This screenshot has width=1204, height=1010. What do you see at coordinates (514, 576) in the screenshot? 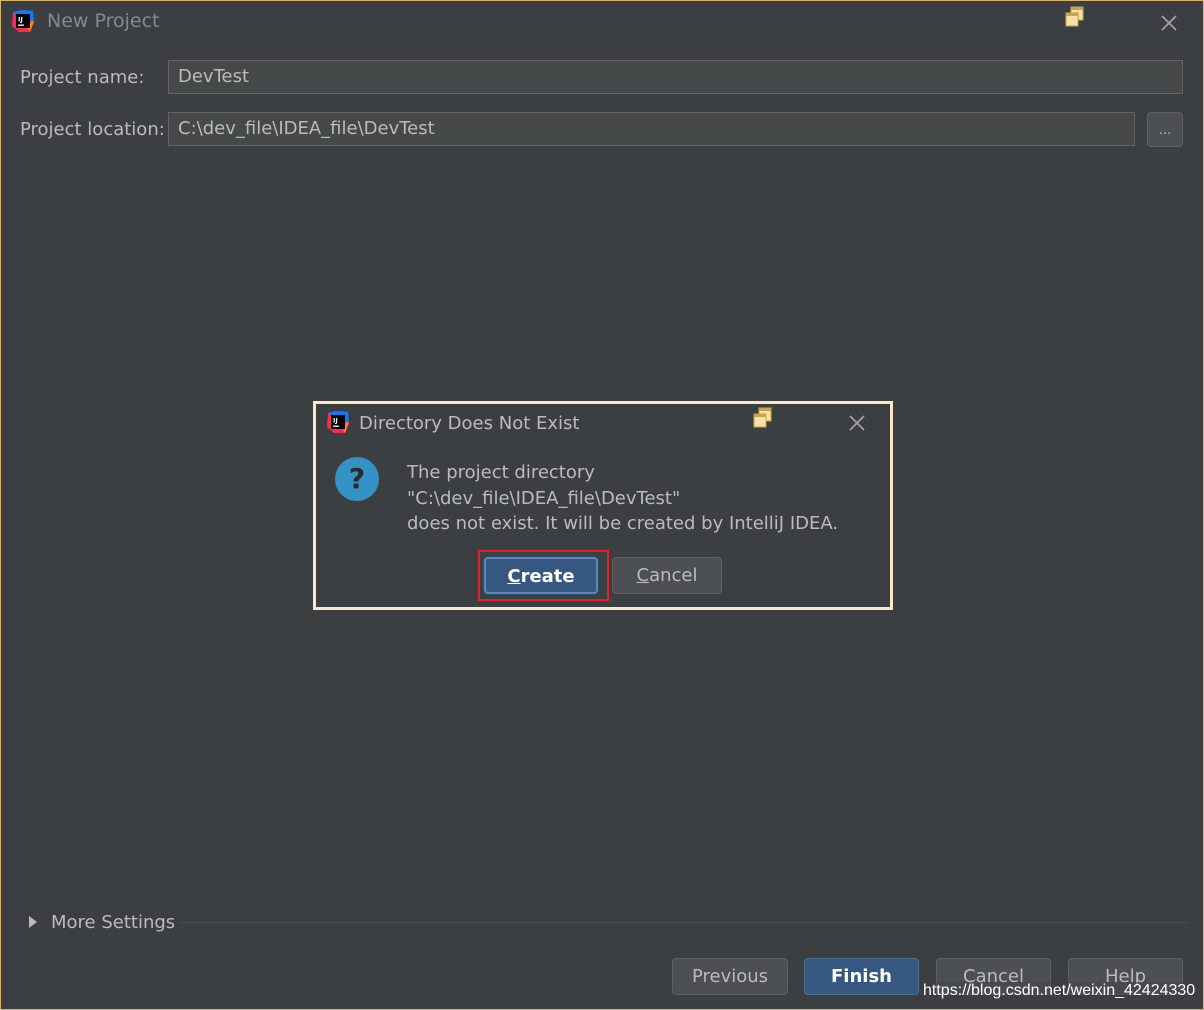
I see `create-mnemonic: C` at bounding box center [514, 576].